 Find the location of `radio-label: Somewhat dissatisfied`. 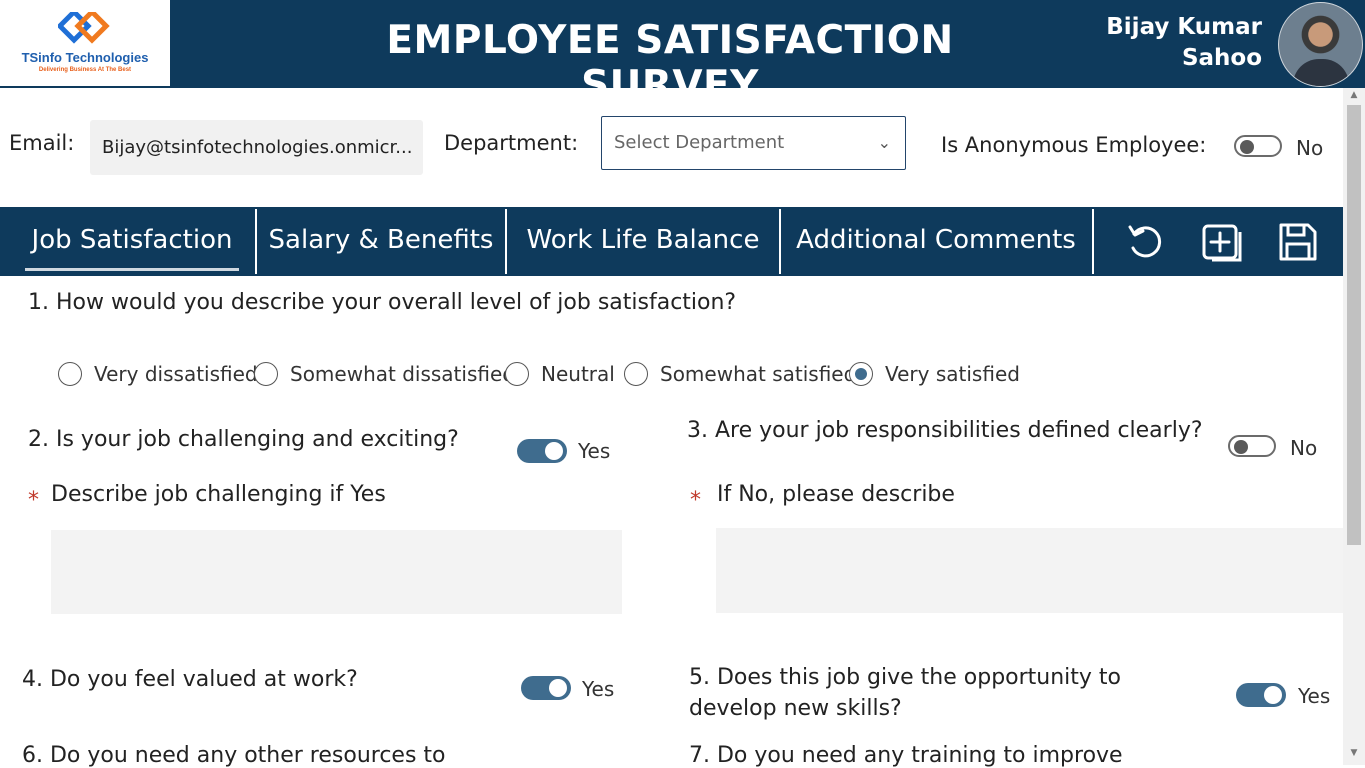

radio-label: Somewhat dissatisfied is located at coordinates (402, 374).